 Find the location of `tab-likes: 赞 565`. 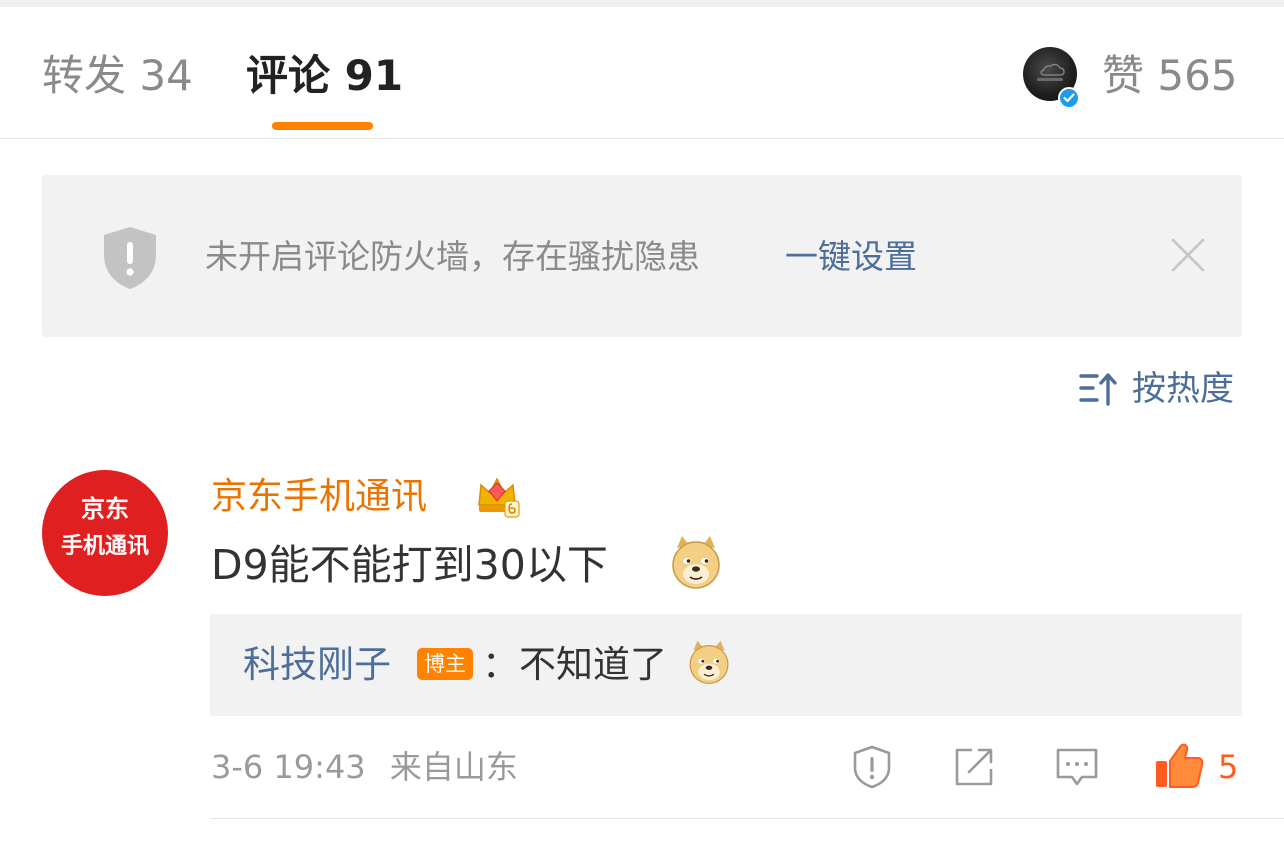

tab-likes: 赞 565 is located at coordinates (1170, 76).